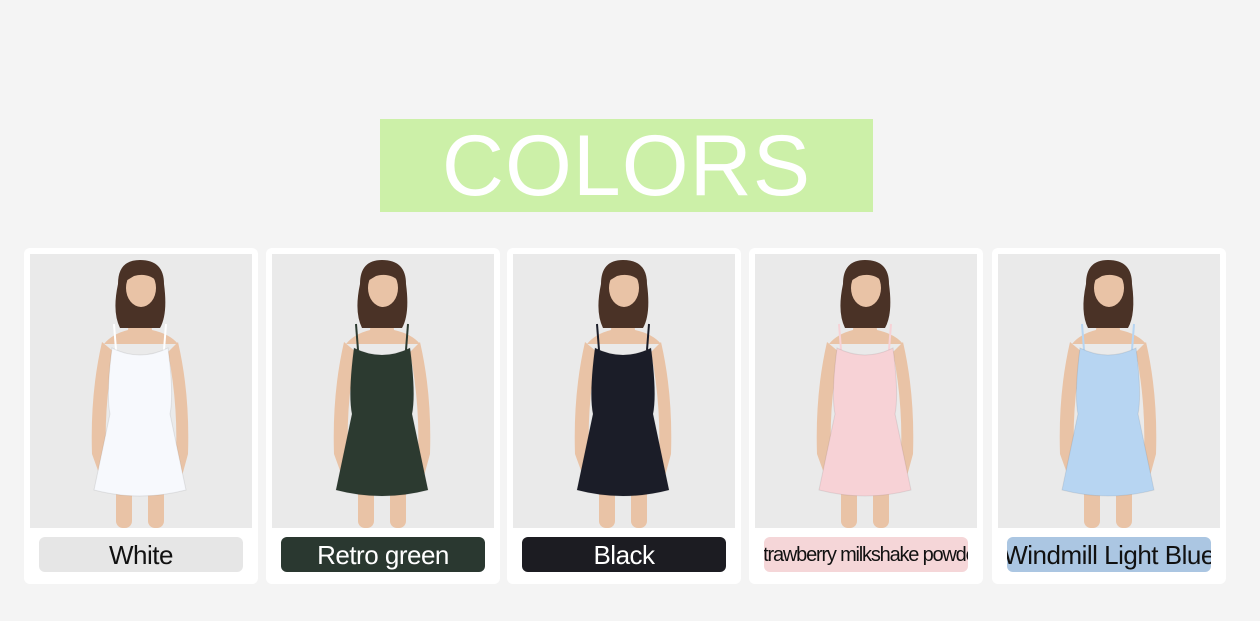 The width and height of the screenshot is (1260, 621). Describe the element at coordinates (141, 391) in the screenshot. I see `product-photo-white` at that location.